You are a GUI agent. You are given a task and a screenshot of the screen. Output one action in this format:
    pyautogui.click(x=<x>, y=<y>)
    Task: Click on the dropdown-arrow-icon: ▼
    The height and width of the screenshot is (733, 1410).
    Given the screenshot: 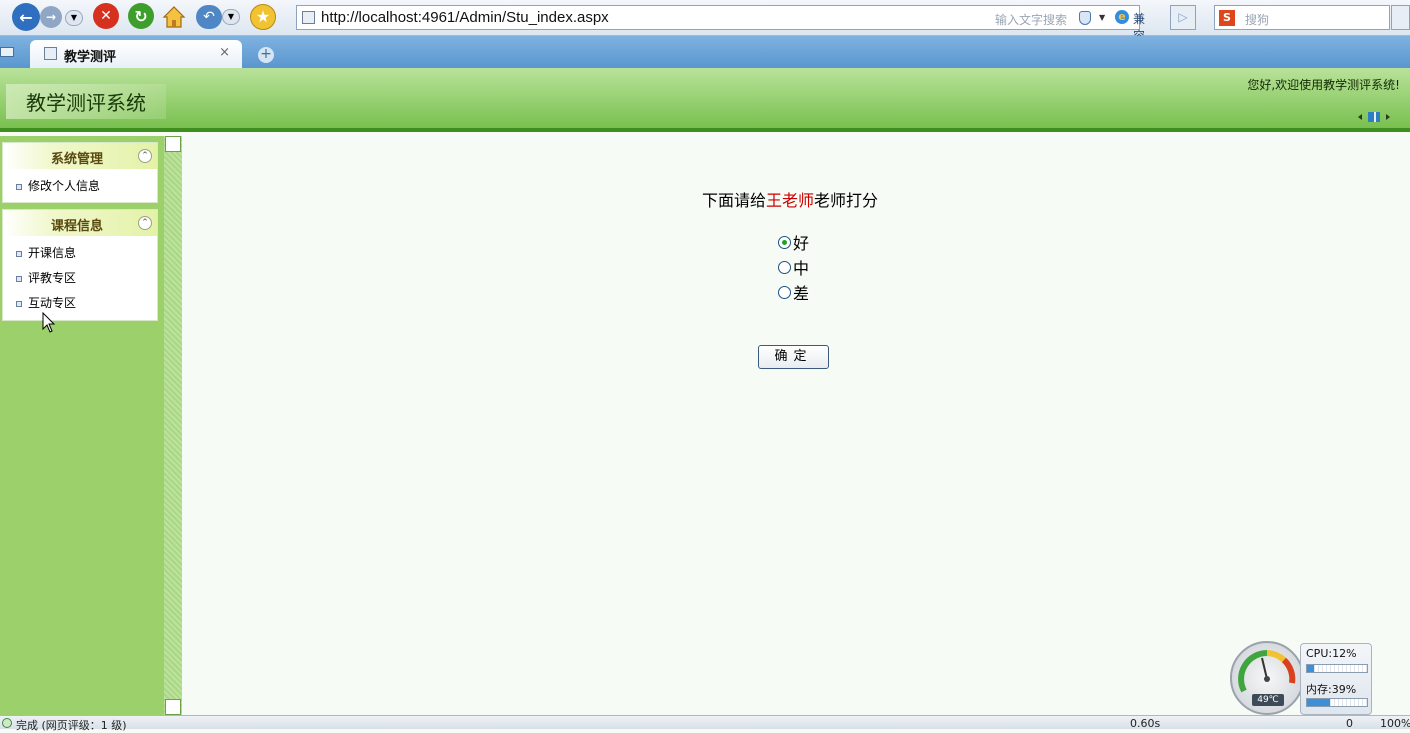 What is the action you would take?
    pyautogui.click(x=1102, y=17)
    